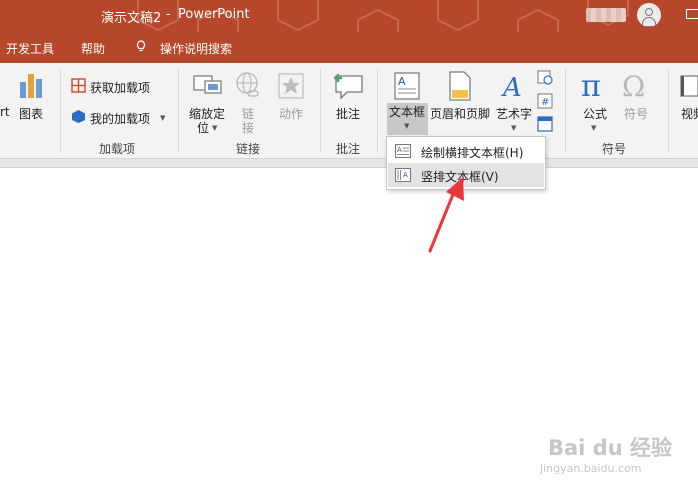 The height and width of the screenshot is (492, 698). Describe the element at coordinates (614, 149) in the screenshot. I see `symbols-group-label: 符号` at that location.